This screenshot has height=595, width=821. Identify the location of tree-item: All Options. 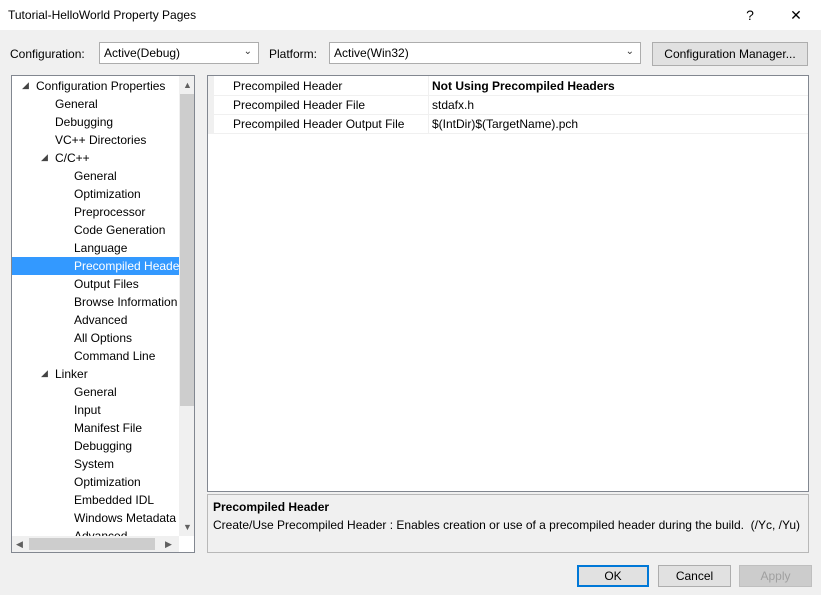
(95, 338).